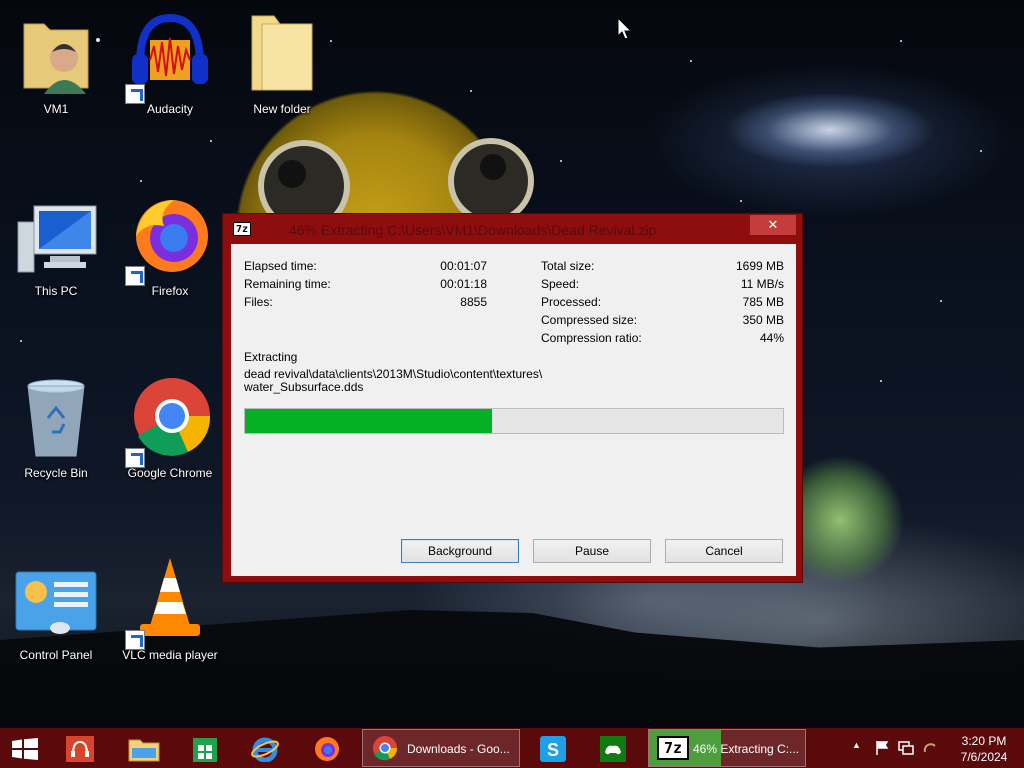 The image size is (1024, 768). Describe the element at coordinates (170, 473) in the screenshot. I see `desktop-icon-label: Google Chrome` at that location.